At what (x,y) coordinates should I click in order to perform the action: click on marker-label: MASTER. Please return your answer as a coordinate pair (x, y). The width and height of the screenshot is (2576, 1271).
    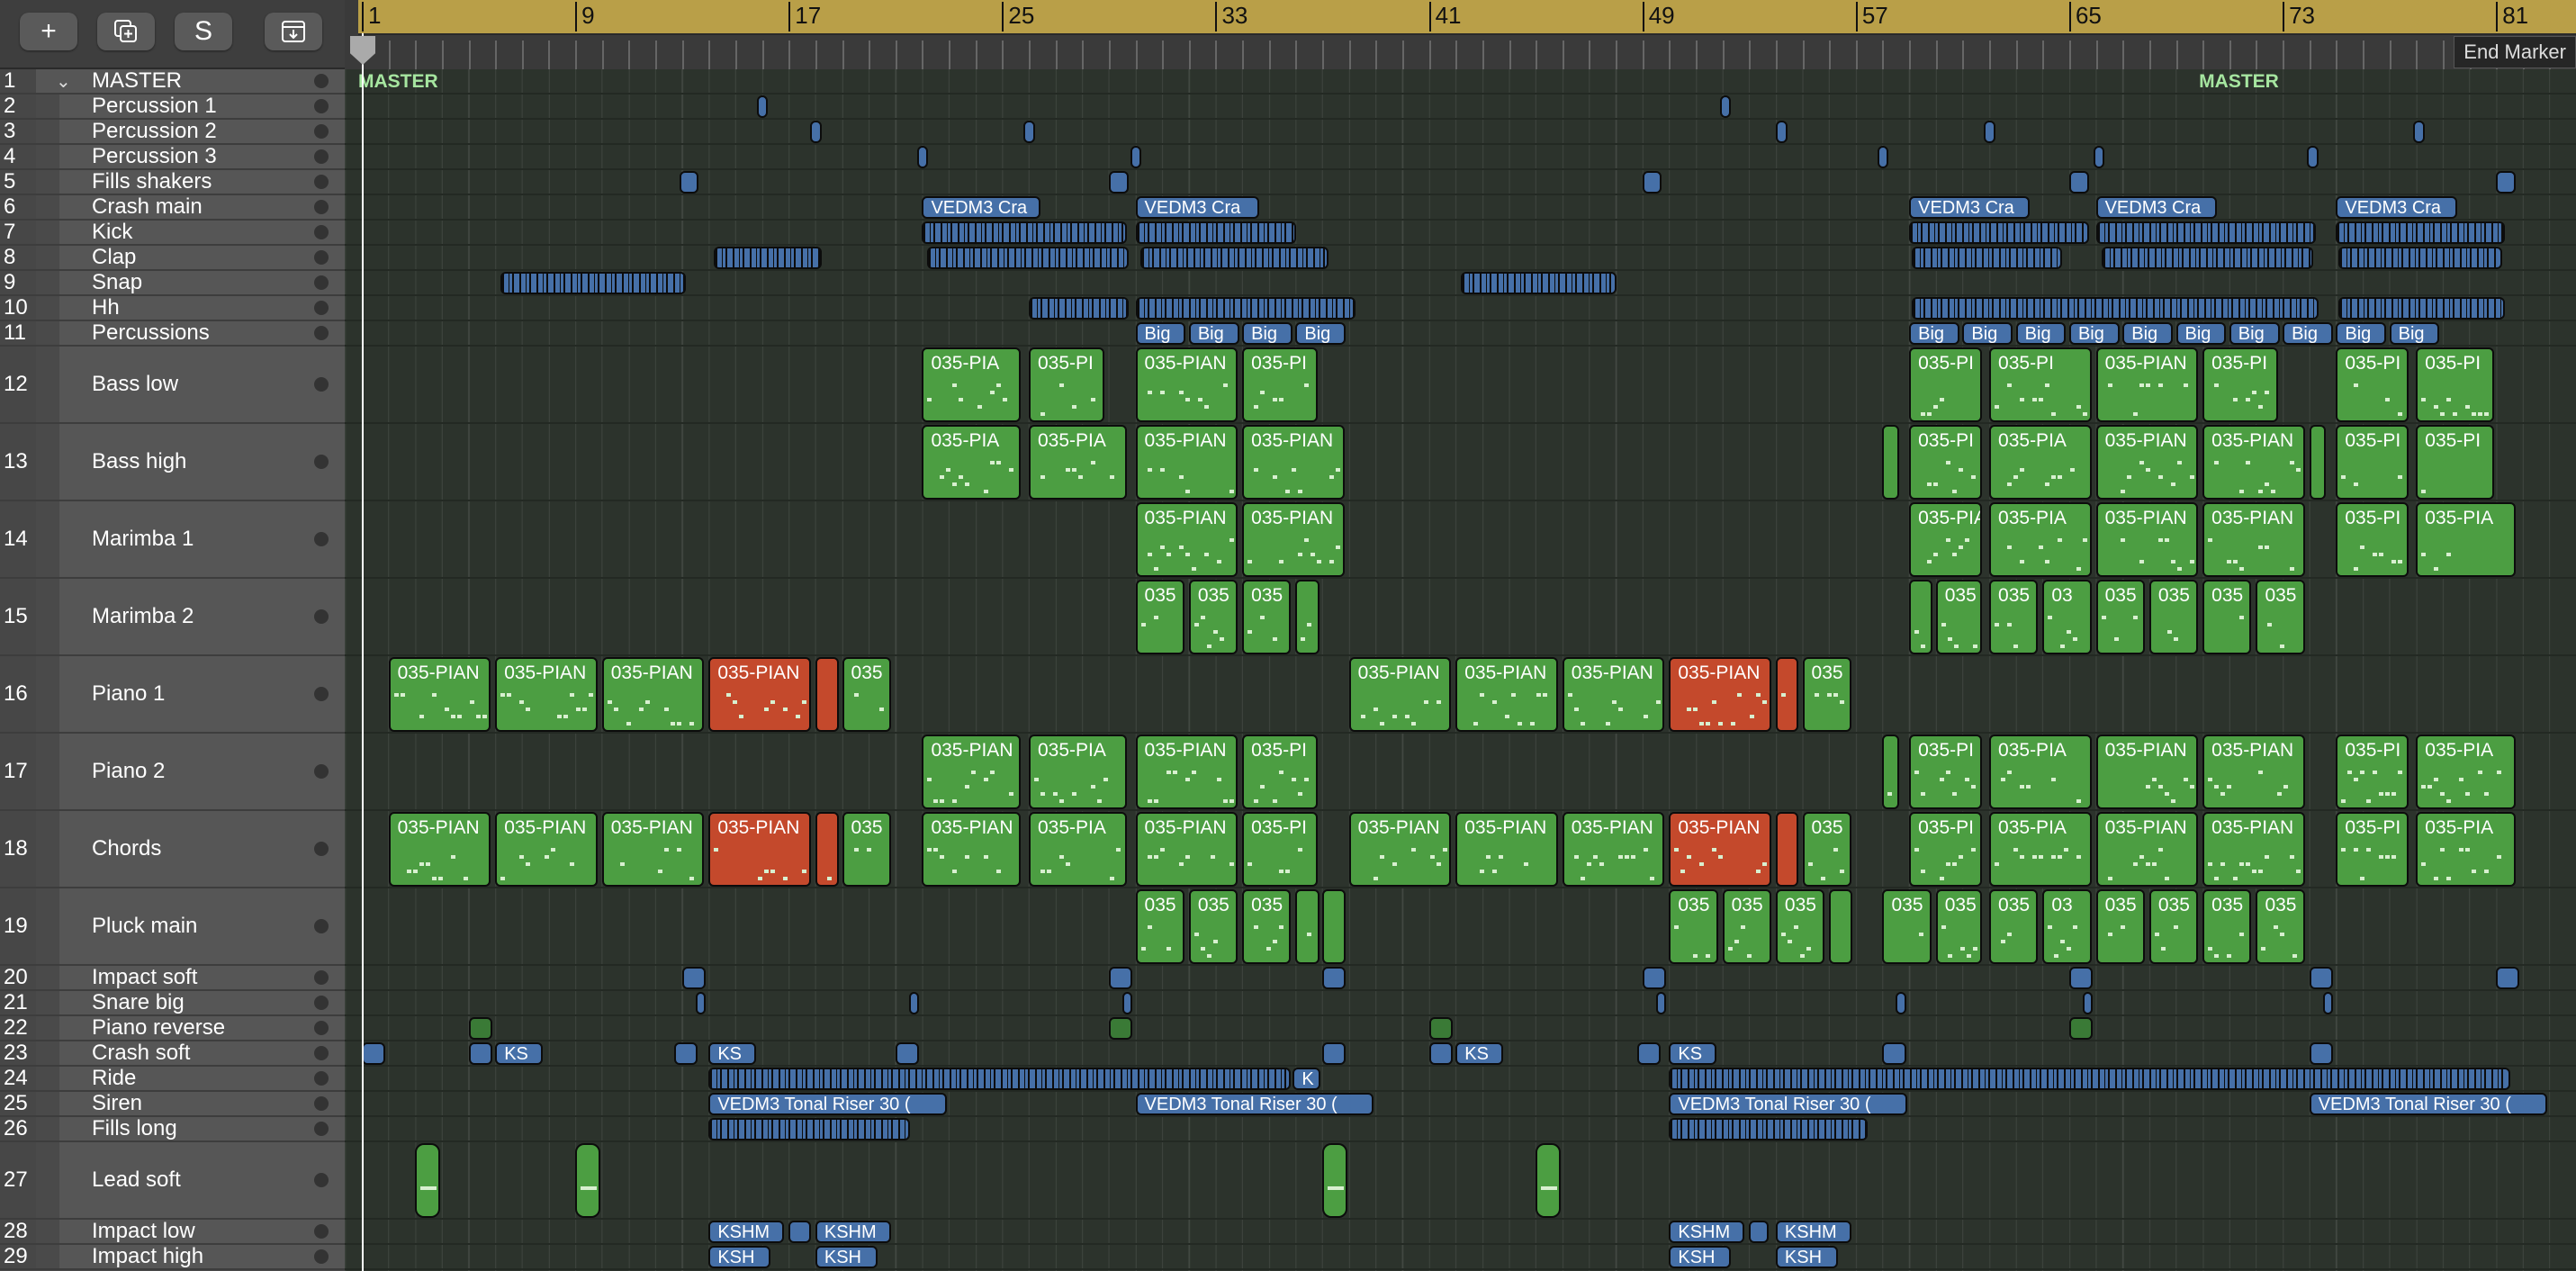
    Looking at the image, I should click on (2239, 82).